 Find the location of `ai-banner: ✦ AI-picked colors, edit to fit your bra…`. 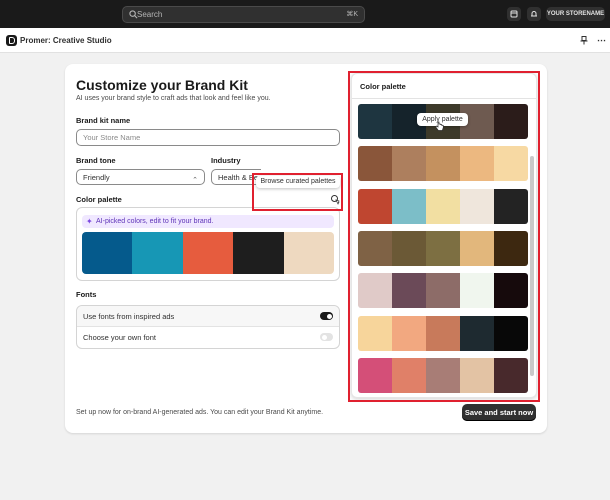

ai-banner: ✦ AI-picked colors, edit to fit your bra… is located at coordinates (208, 221).